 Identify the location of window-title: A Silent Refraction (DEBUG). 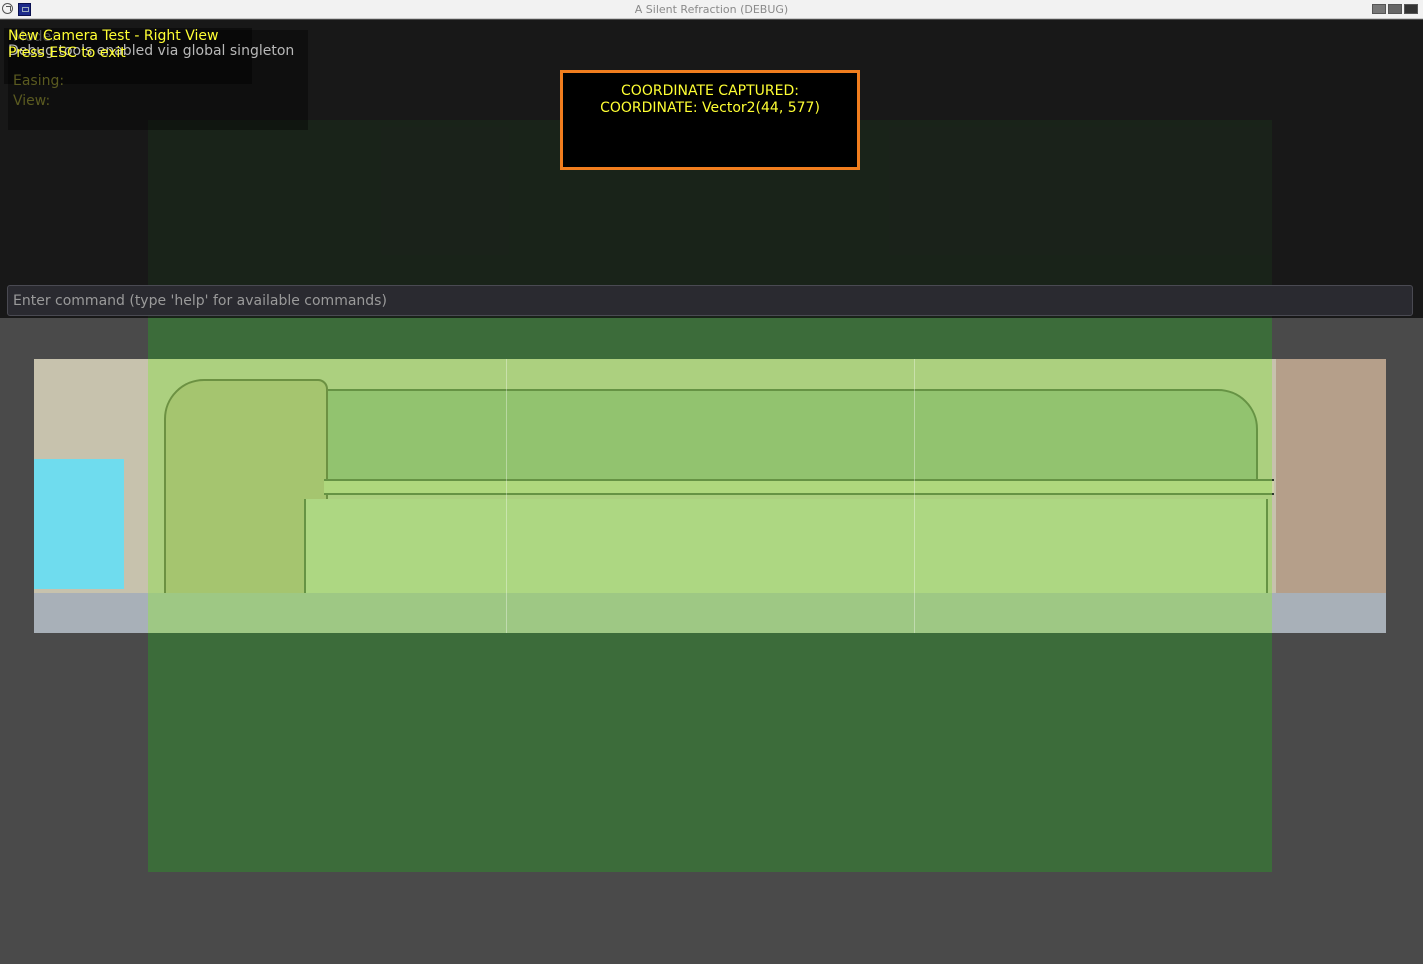
(711, 9).